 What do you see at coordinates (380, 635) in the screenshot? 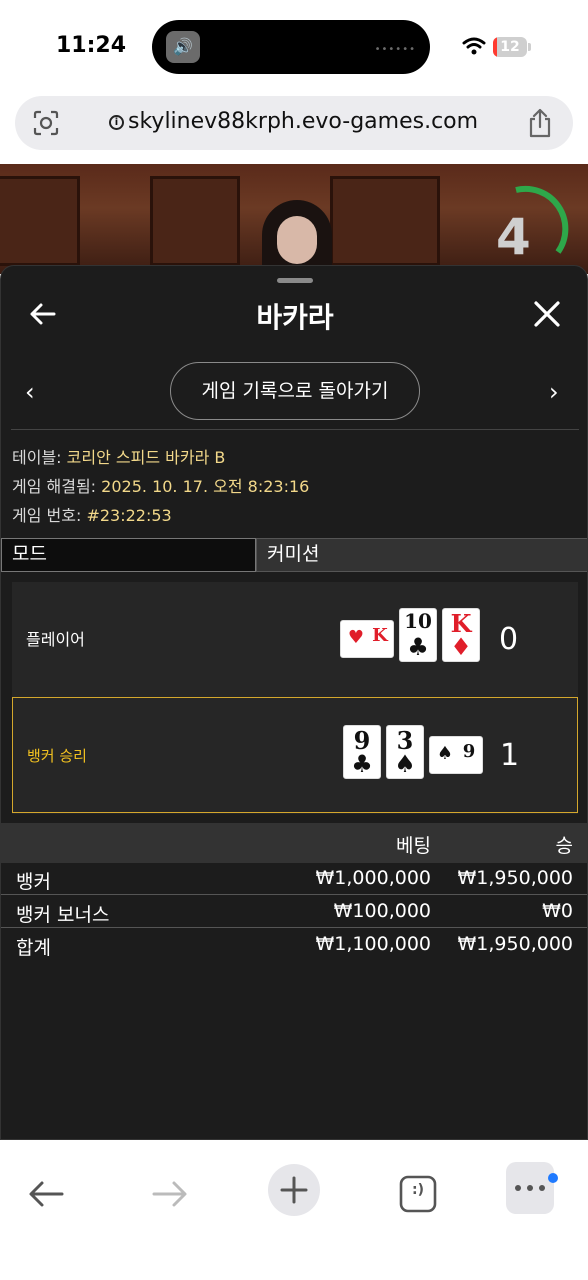
I see `card-rank: K` at bounding box center [380, 635].